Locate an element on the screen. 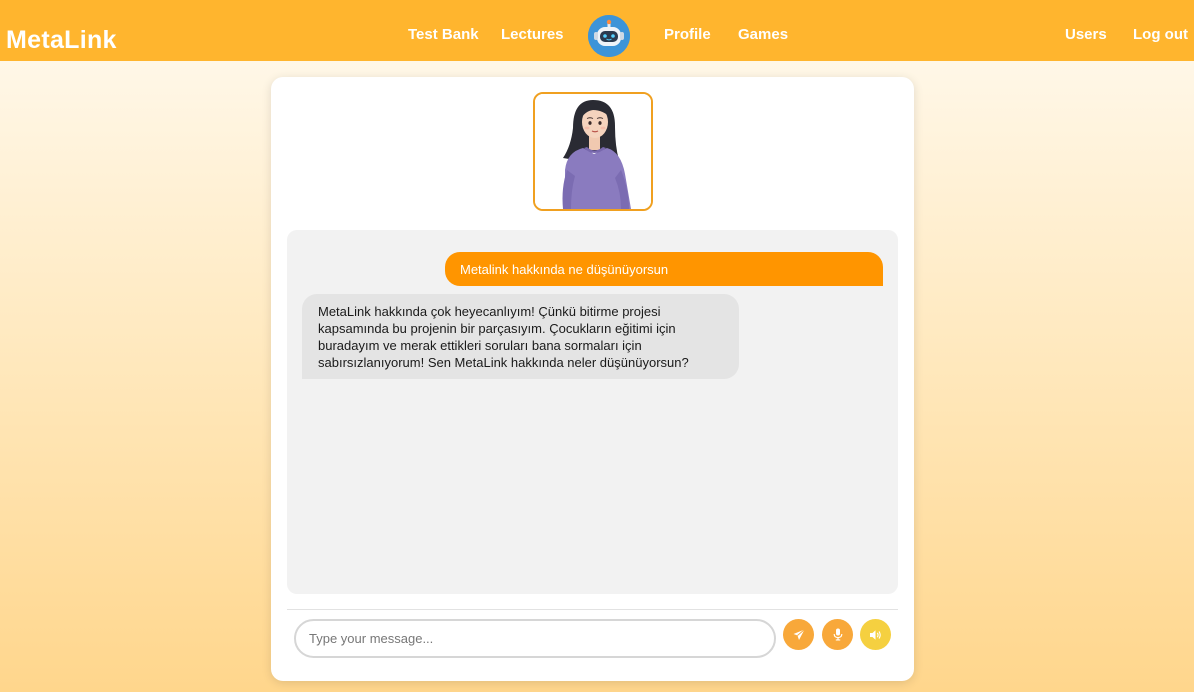 The image size is (1194, 692). nav-users: Users is located at coordinates (1086, 35).